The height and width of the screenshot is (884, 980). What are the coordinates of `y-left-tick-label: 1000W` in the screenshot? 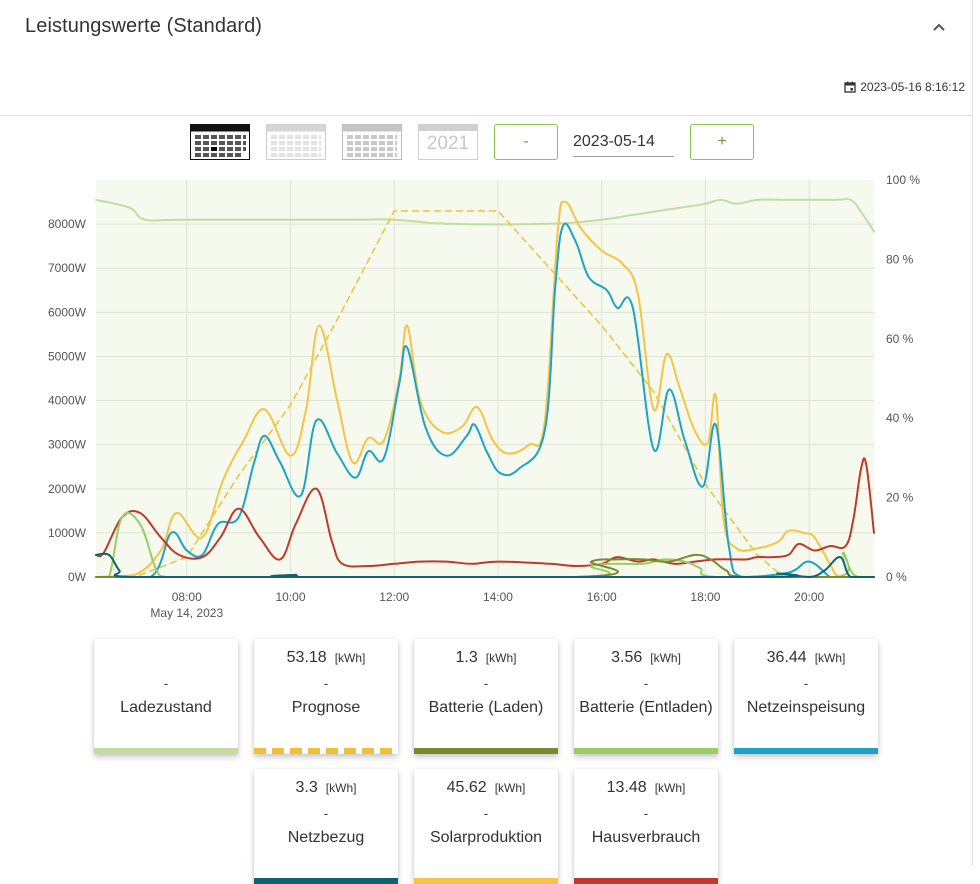 It's located at (67, 533).